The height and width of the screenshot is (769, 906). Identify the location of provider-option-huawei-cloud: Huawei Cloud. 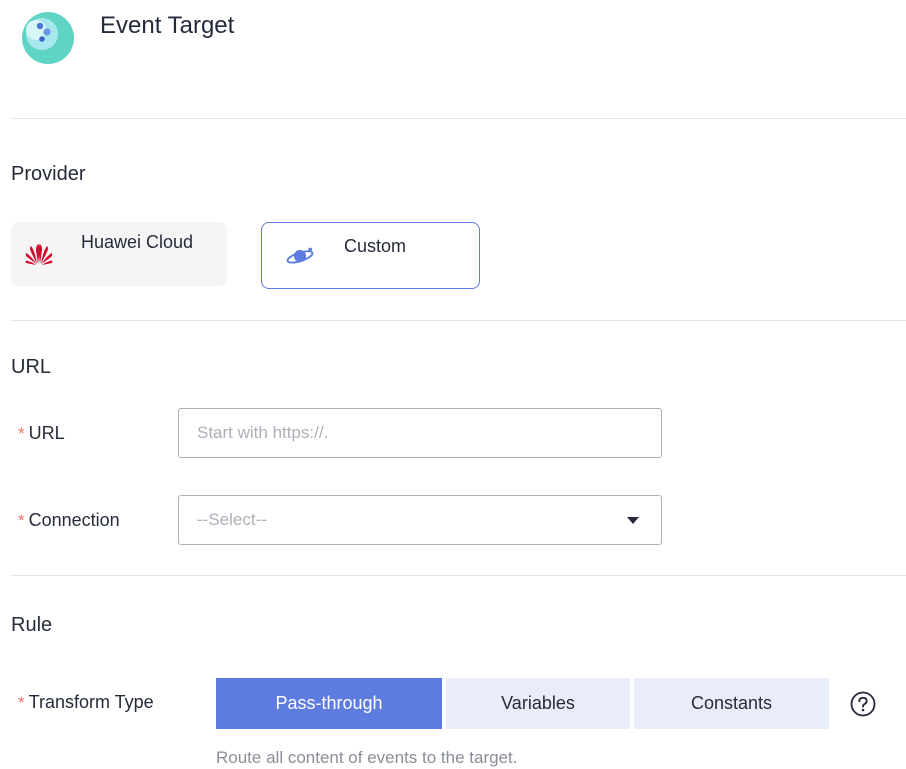
(119, 254).